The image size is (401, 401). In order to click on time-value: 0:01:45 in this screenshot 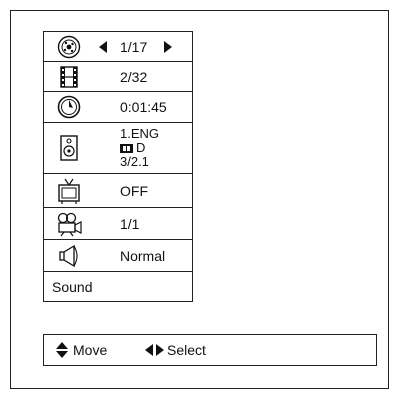, I will do `click(143, 107)`.